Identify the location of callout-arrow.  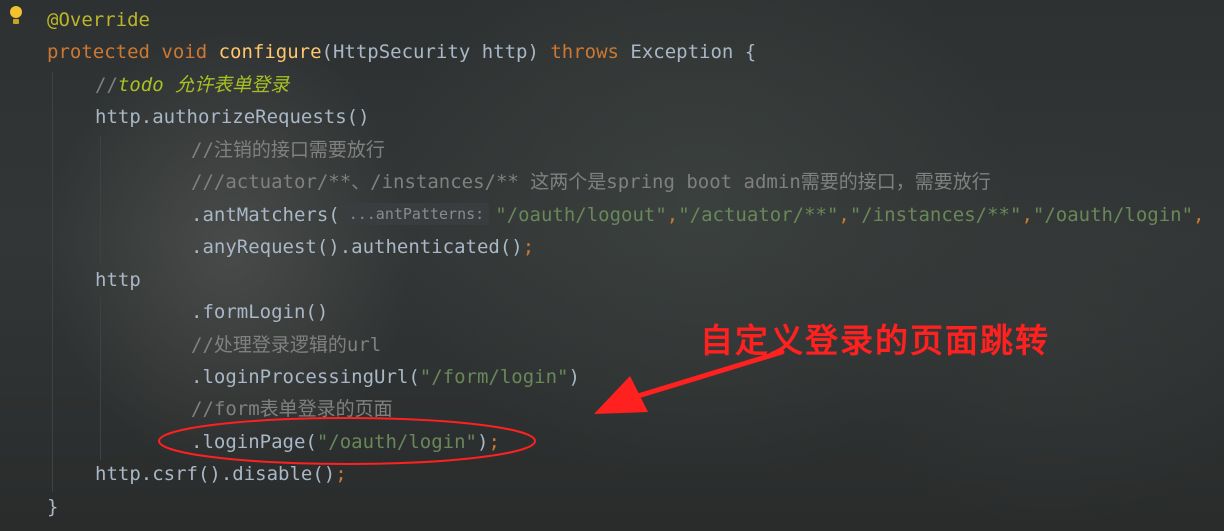
(710, 374).